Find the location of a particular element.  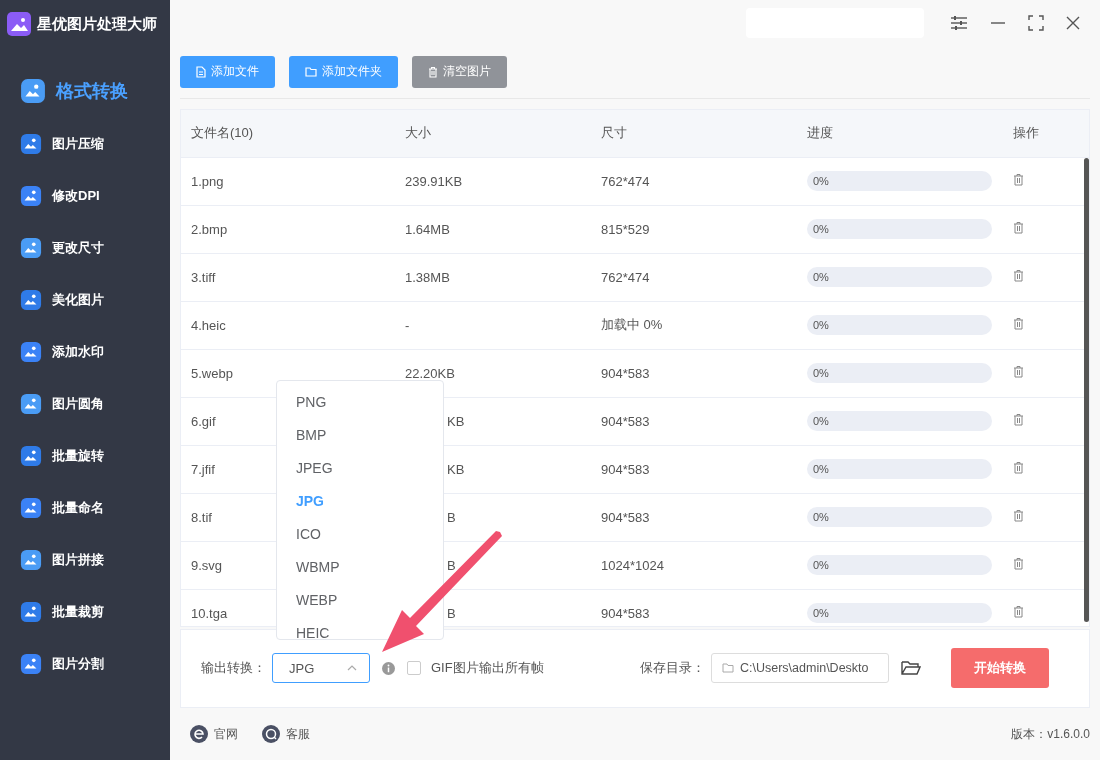

table-cell: 1.38MB is located at coordinates (427, 277).